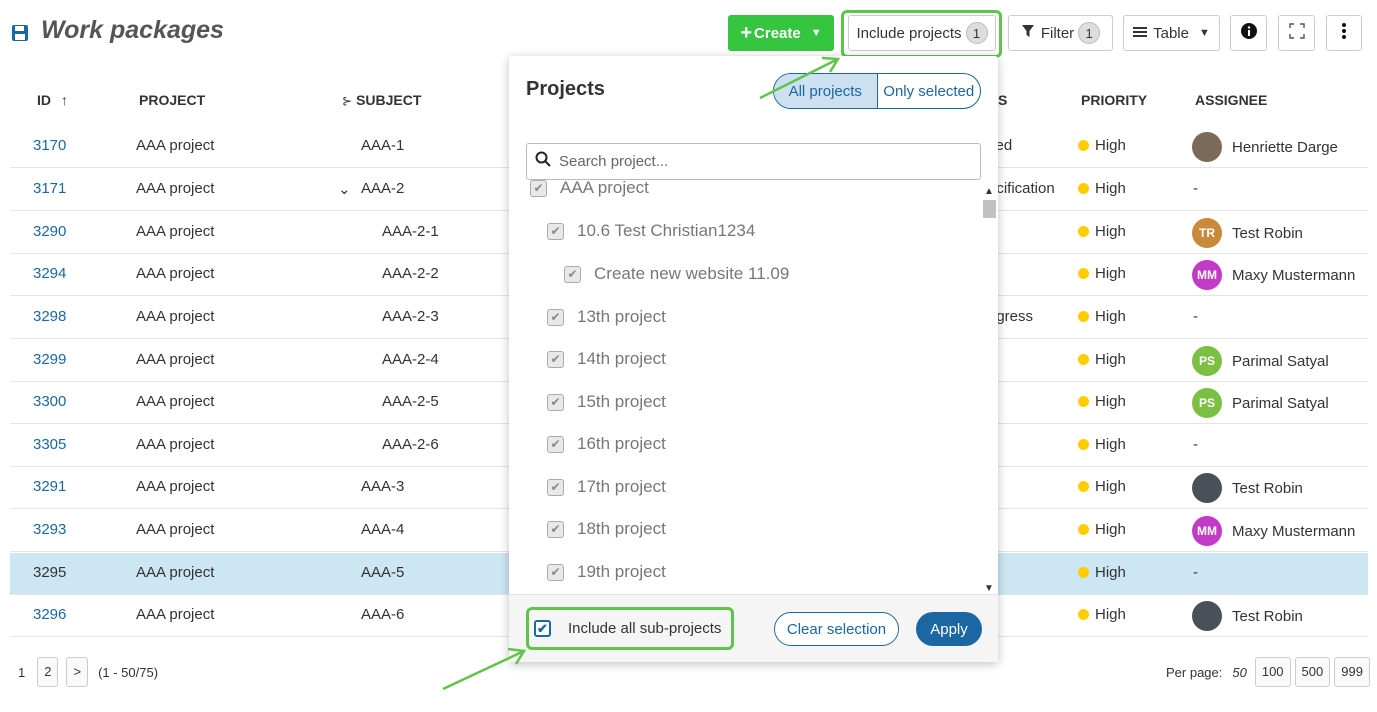 This screenshot has width=1377, height=712. What do you see at coordinates (676, 274) in the screenshot?
I see `project-item: ✔ Create new website 11.09` at bounding box center [676, 274].